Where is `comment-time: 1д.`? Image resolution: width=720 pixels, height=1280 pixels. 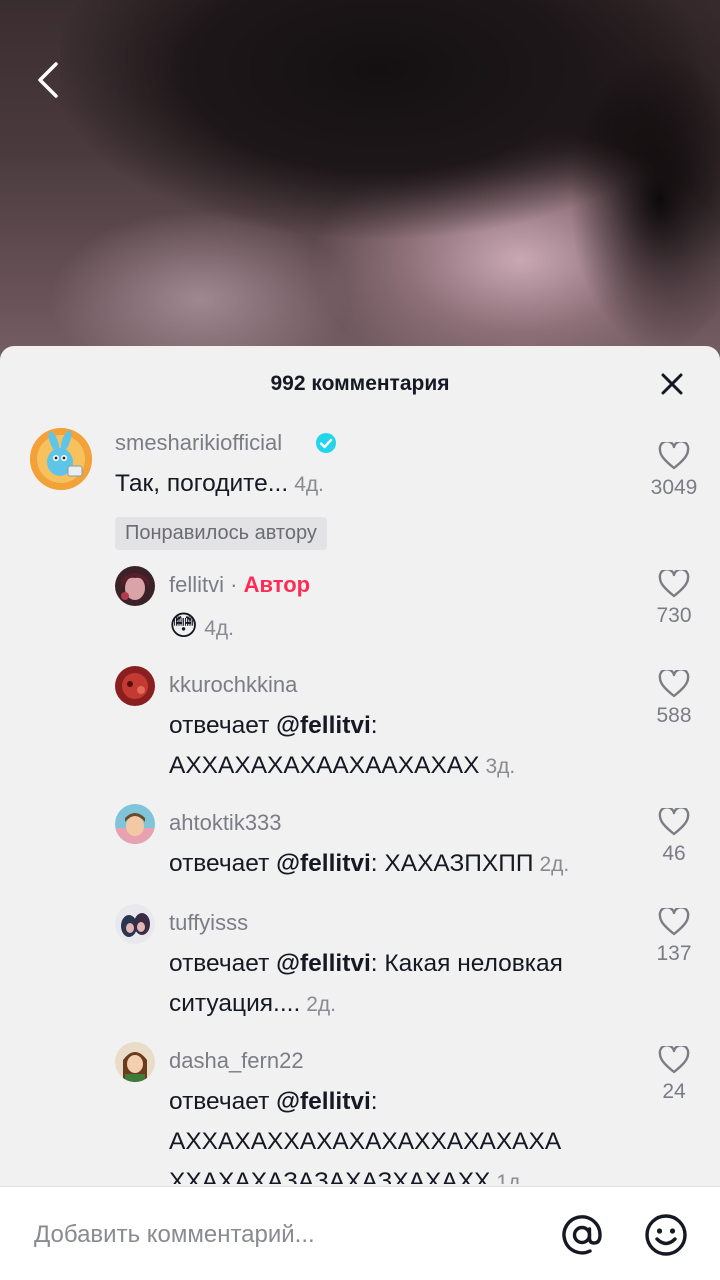 comment-time: 1д. is located at coordinates (511, 1177).